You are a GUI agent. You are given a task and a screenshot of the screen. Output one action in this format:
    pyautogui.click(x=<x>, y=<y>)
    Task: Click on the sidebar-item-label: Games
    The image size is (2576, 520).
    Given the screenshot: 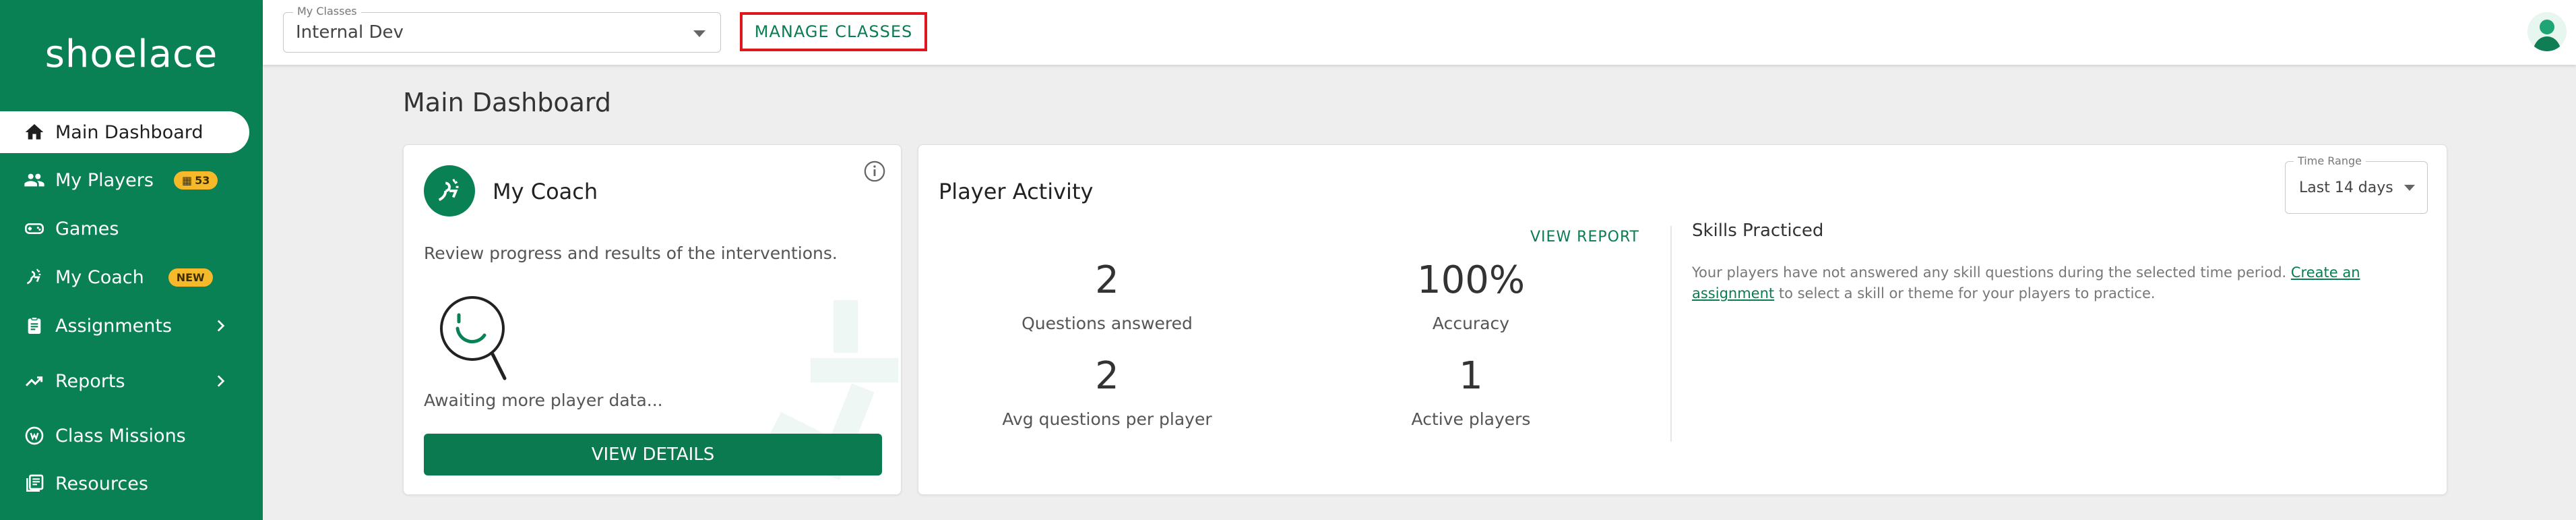 What is the action you would take?
    pyautogui.click(x=87, y=229)
    